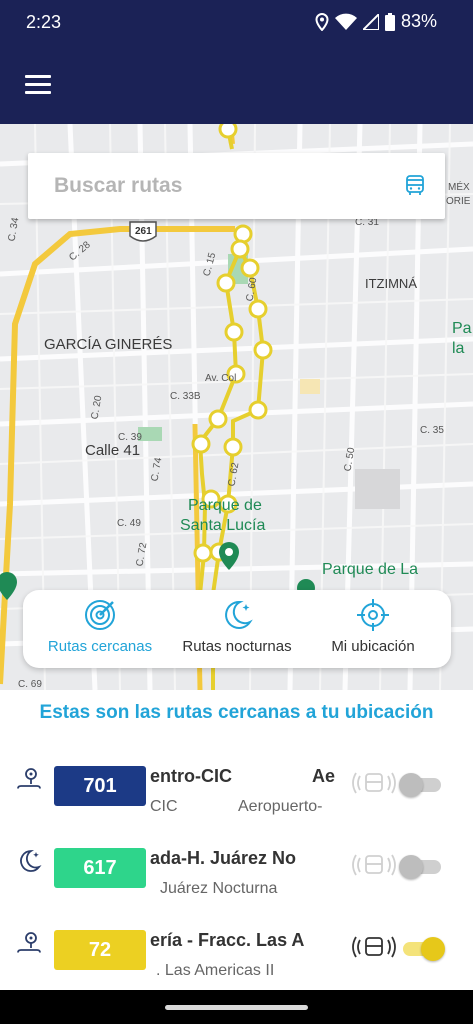  Describe the element at coordinates (236, 23) in the screenshot. I see `status-bar: 2:23 83%` at that location.